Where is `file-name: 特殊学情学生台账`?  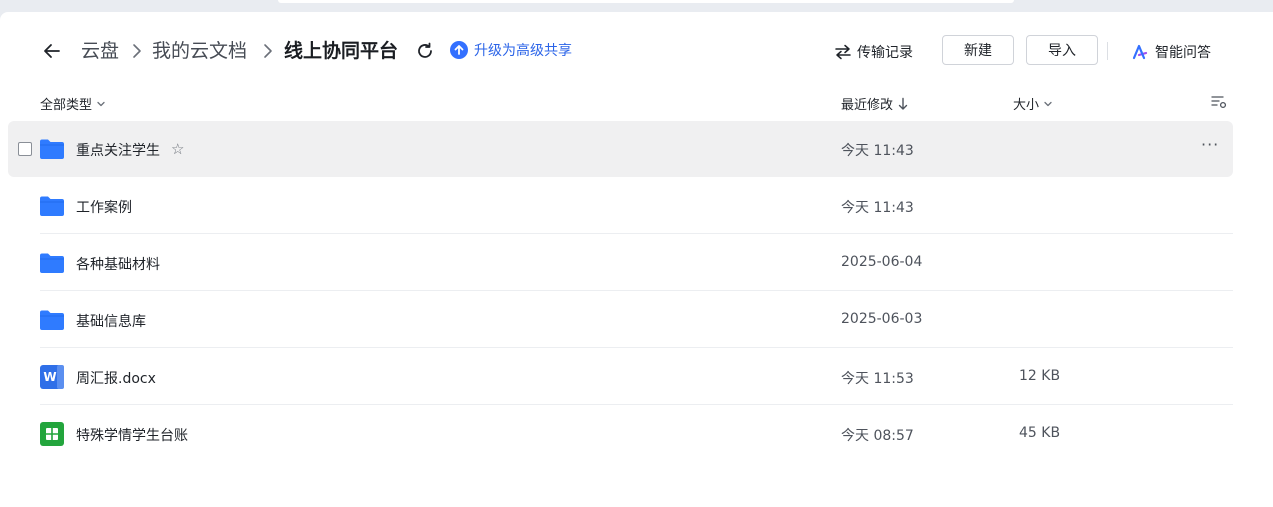
file-name: 特殊学情学生台账 is located at coordinates (132, 435).